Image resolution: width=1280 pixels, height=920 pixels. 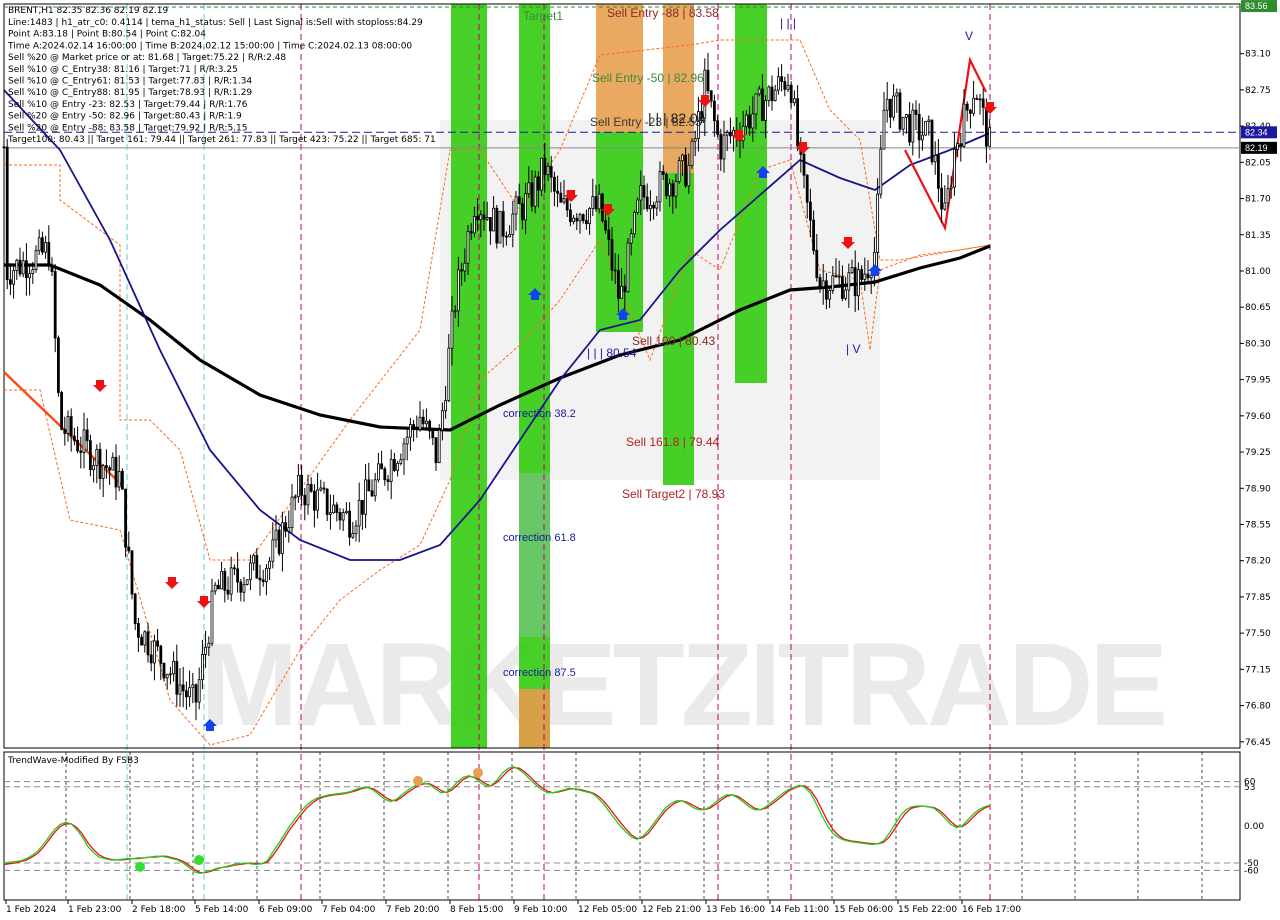 I want to click on x-tick-label: 1 Feb 2024, so click(x=31, y=910).